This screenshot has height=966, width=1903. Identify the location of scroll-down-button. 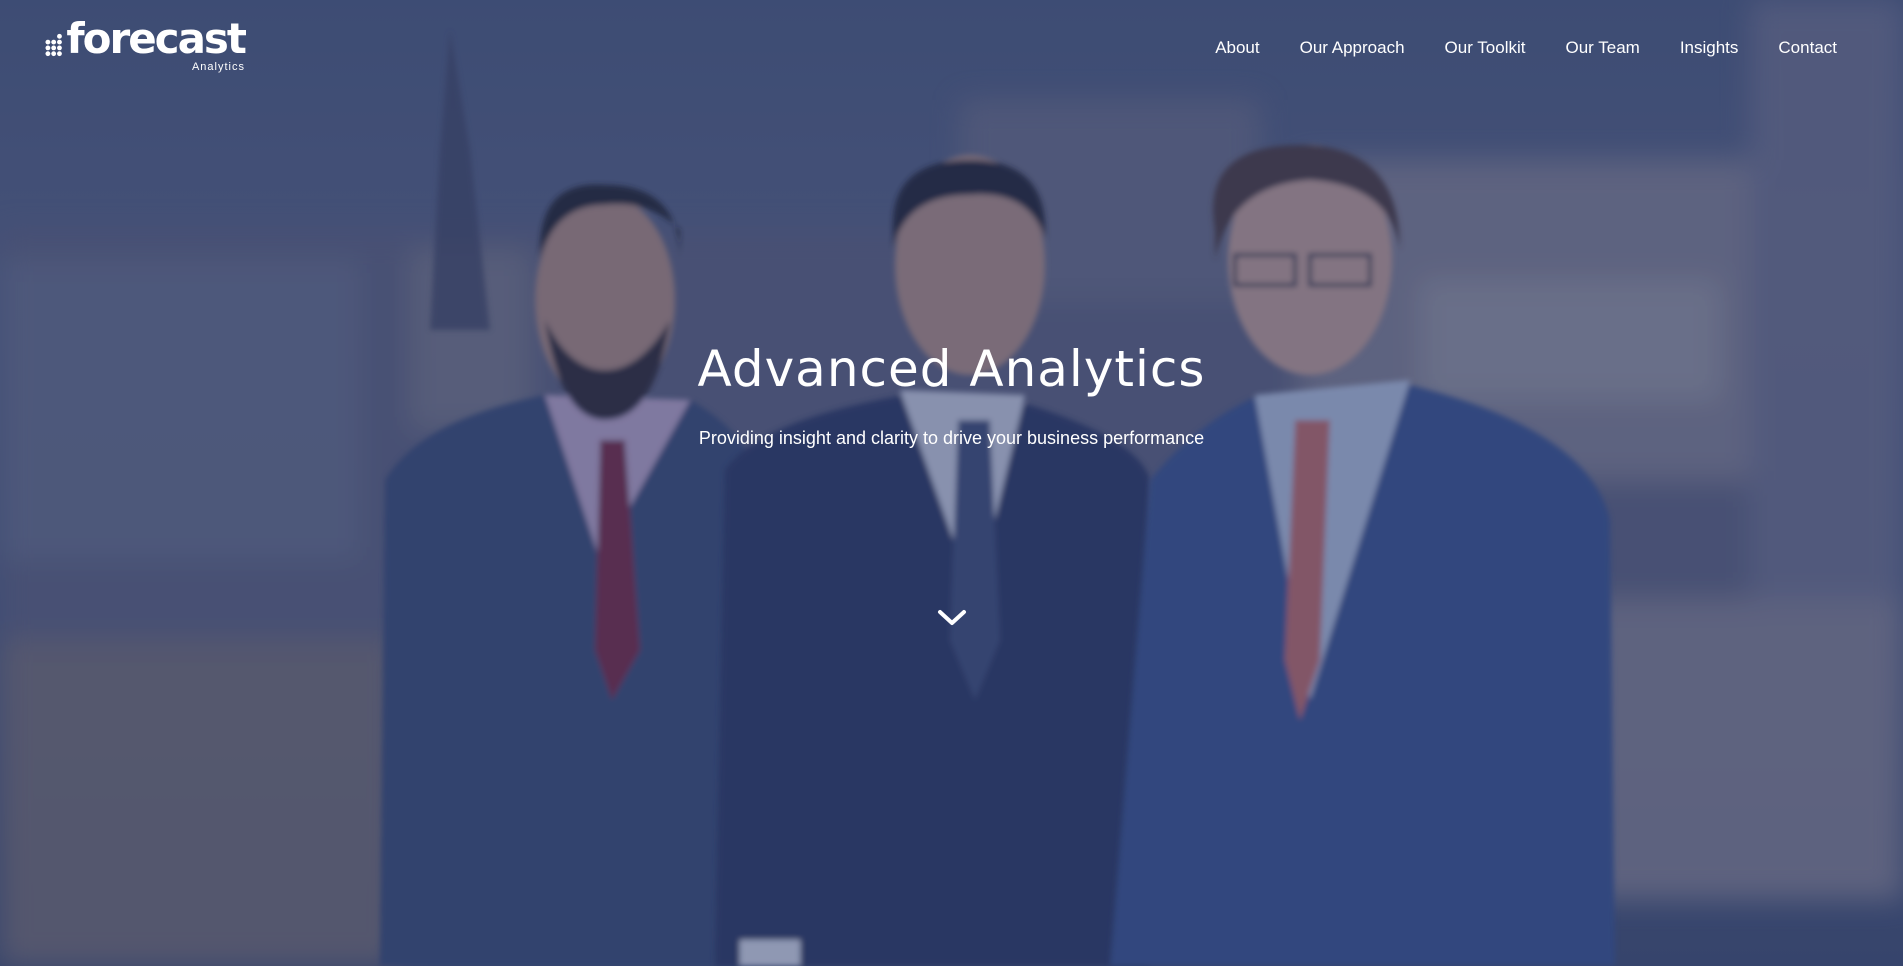
(952, 618).